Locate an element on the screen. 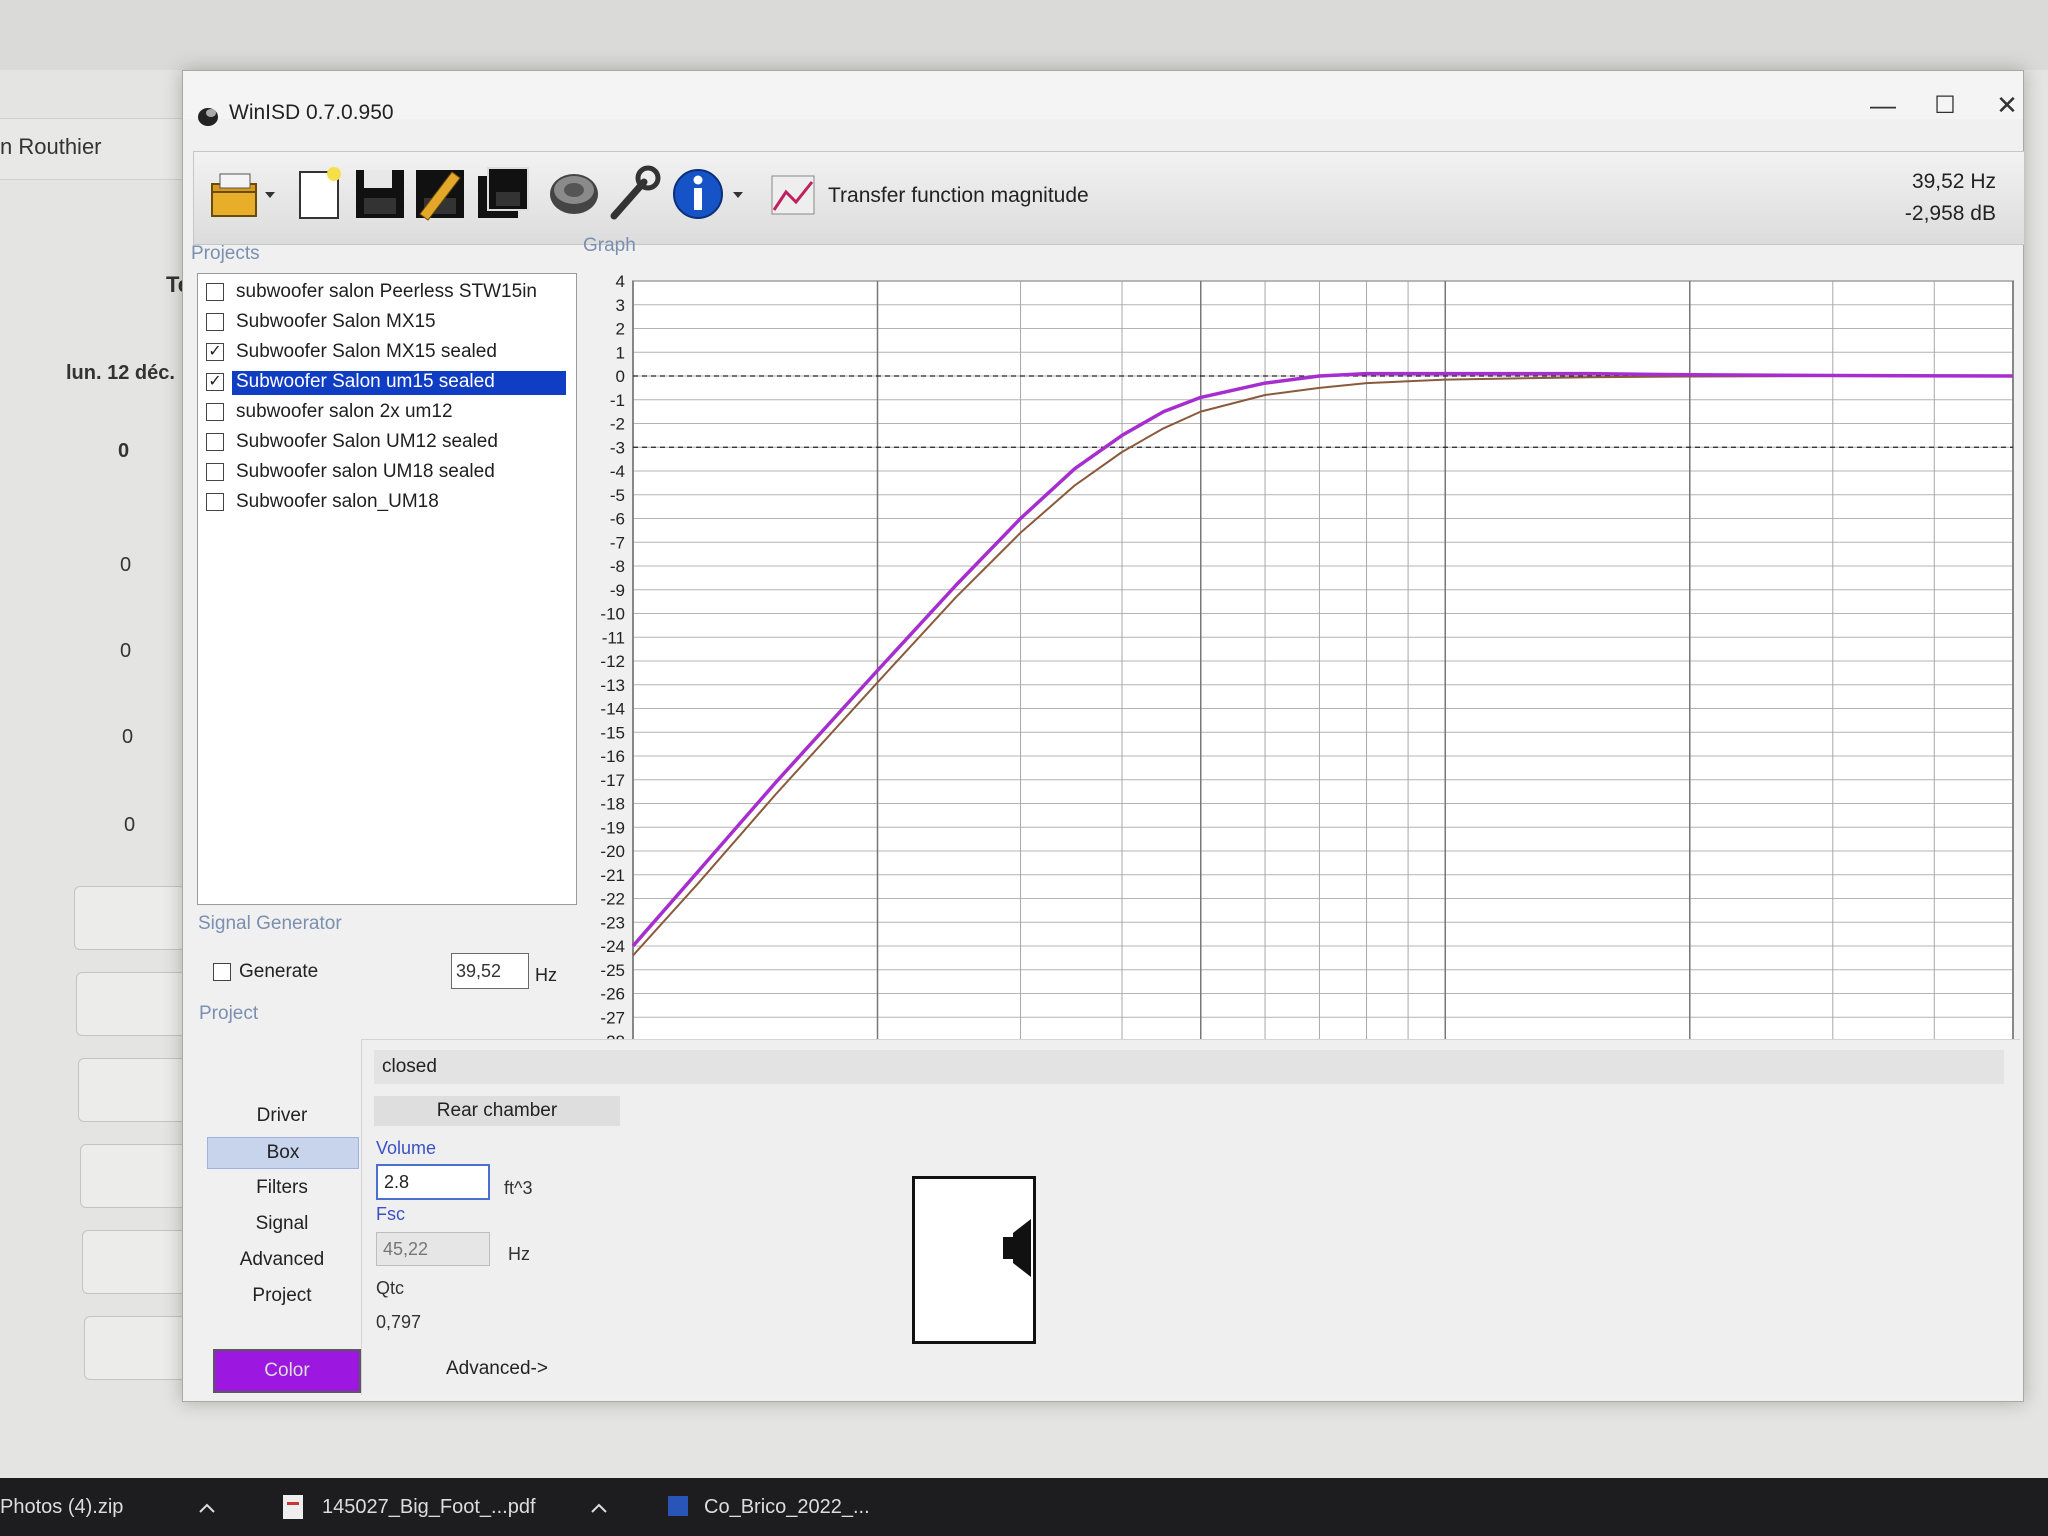 The image size is (2048, 1536). save-icon is located at coordinates (380, 193).